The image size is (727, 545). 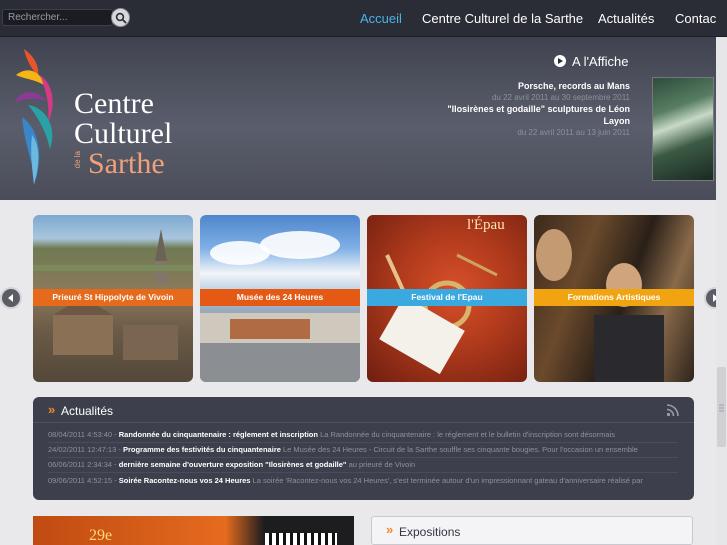 What do you see at coordinates (683, 129) in the screenshot?
I see `affiche-thumbnail-image` at bounding box center [683, 129].